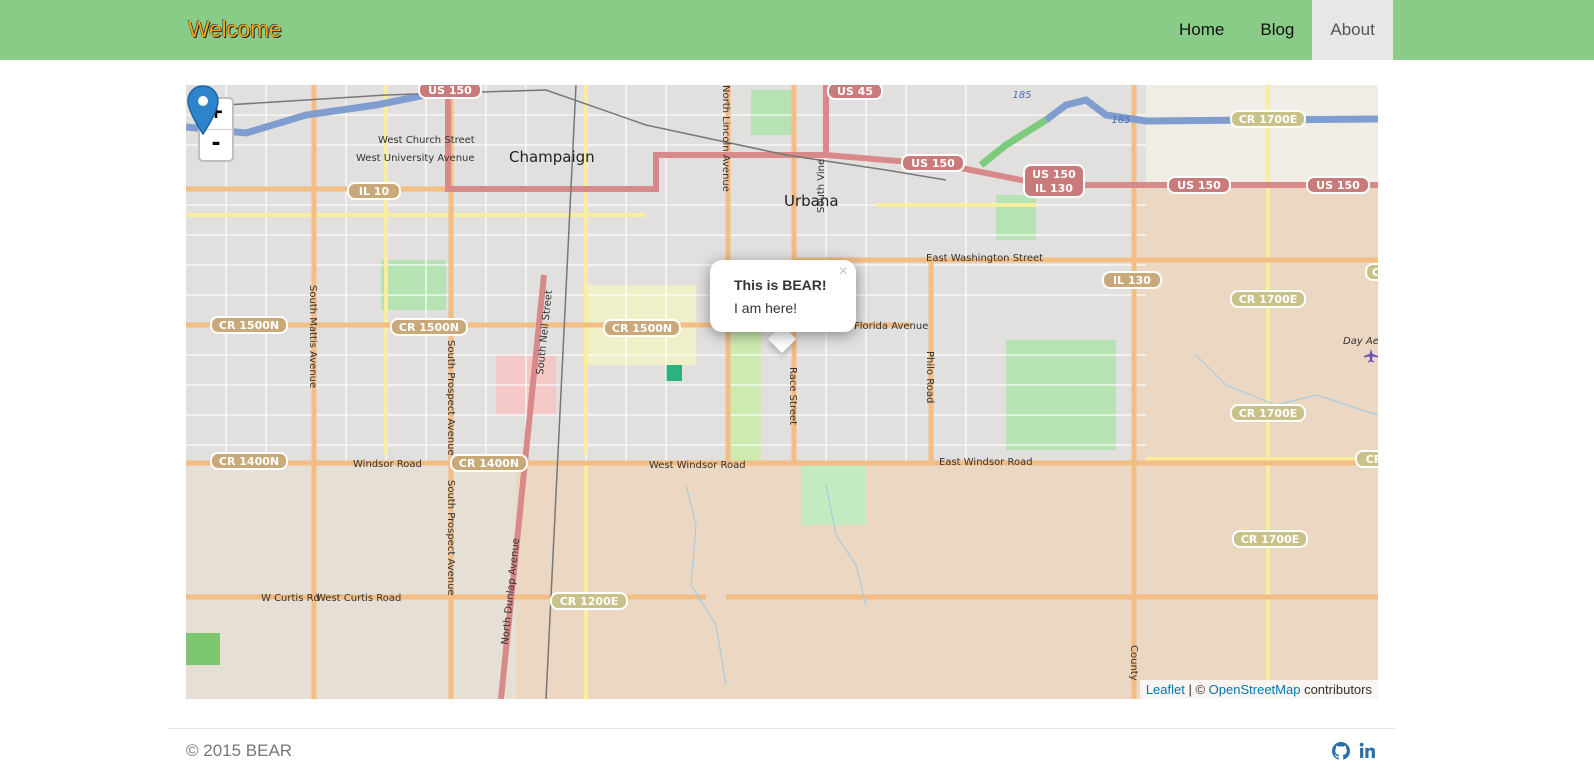 This screenshot has width=1594, height=783. What do you see at coordinates (792, 396) in the screenshot?
I see `label-race: Race Street` at bounding box center [792, 396].